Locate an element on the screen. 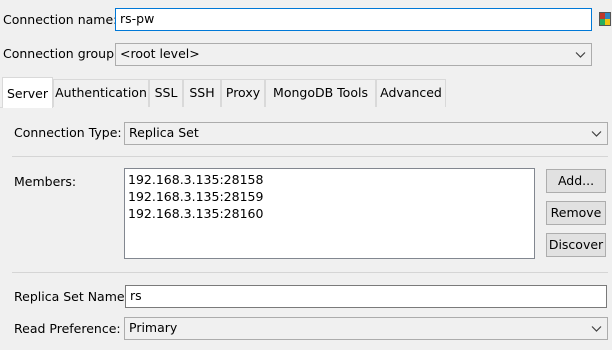 The height and width of the screenshot is (350, 612). connection-type-value: Replica Set is located at coordinates (164, 132).